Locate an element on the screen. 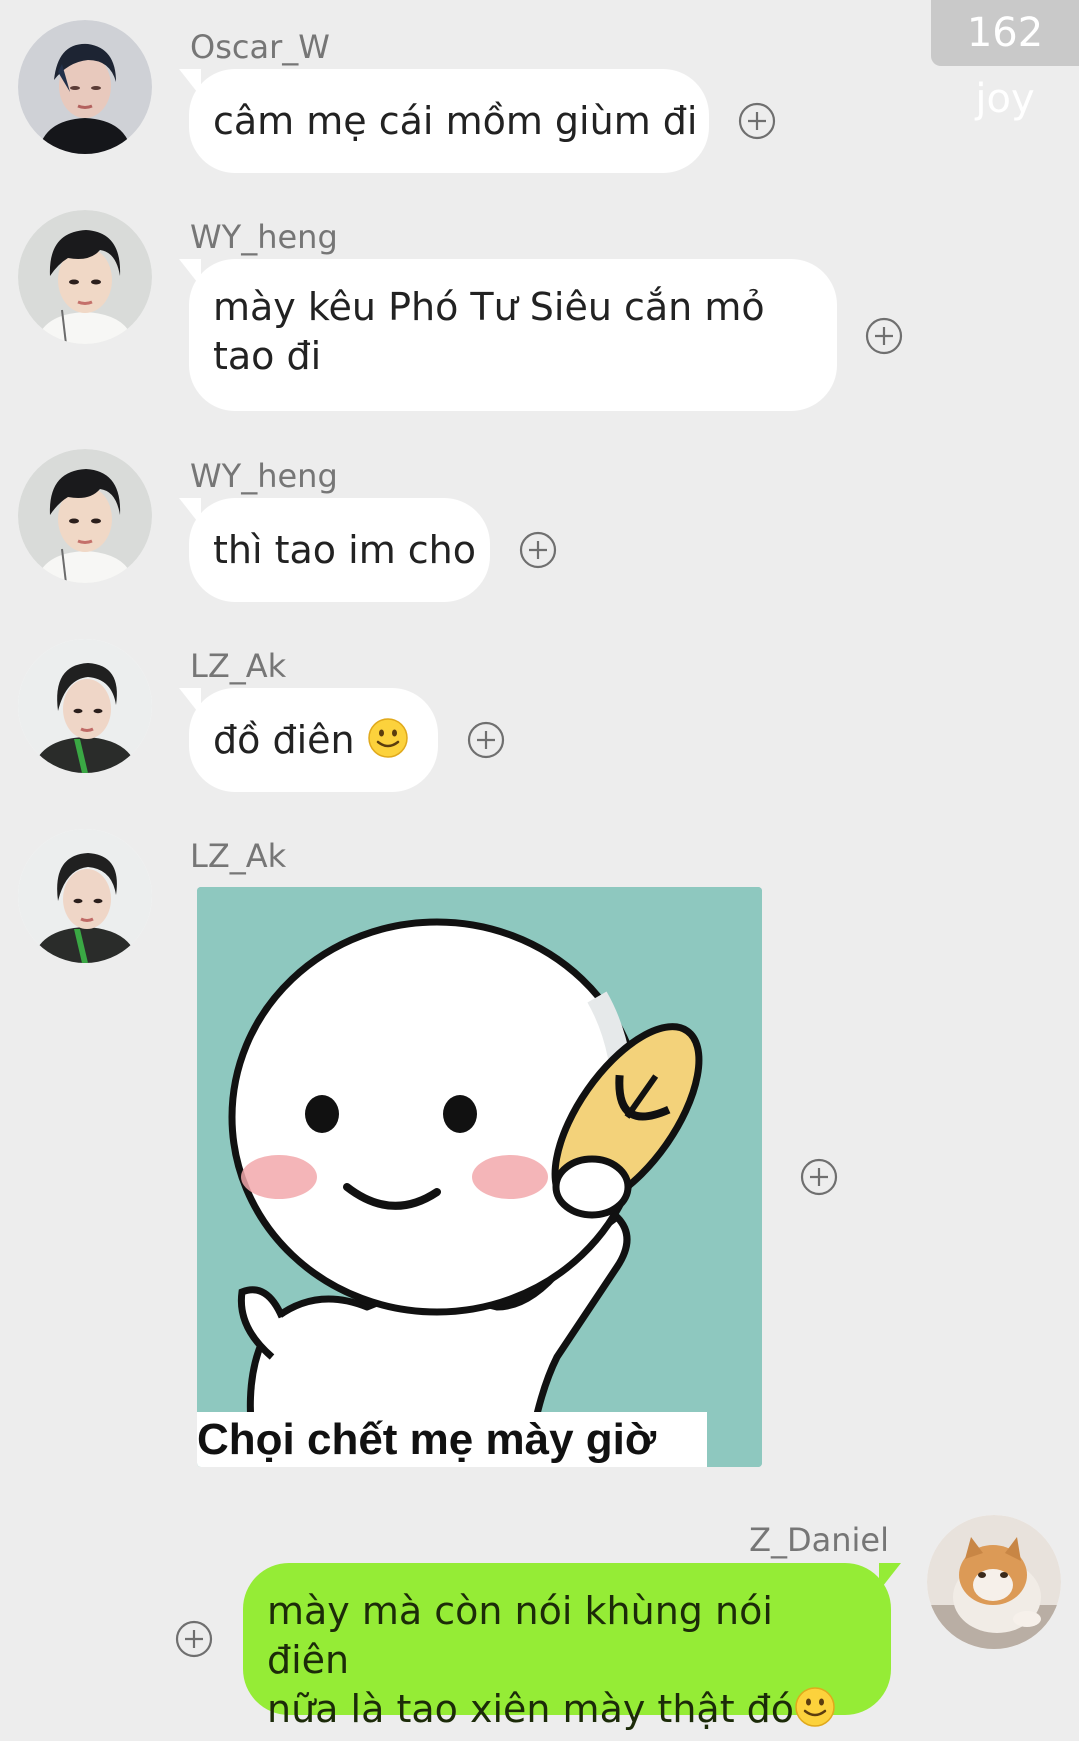  message-text: thì tao im cho is located at coordinates (345, 550).